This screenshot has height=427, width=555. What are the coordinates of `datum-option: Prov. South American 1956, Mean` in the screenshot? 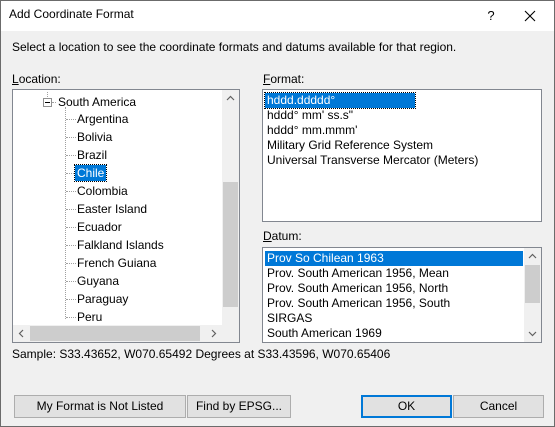 It's located at (358, 273).